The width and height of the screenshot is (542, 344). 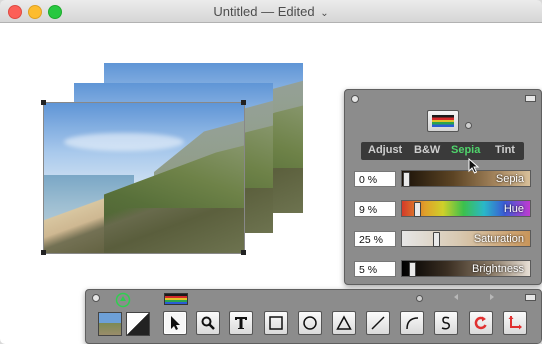 I want to click on brightness-slider: Brightness, so click(x=466, y=268).